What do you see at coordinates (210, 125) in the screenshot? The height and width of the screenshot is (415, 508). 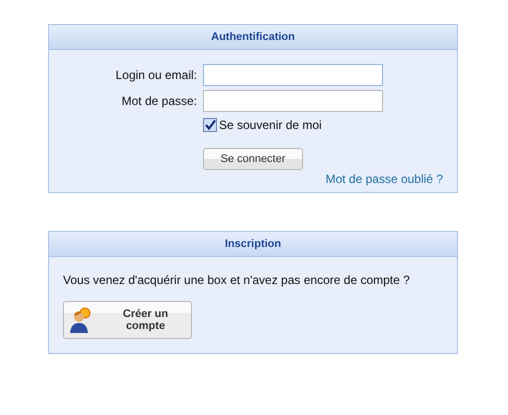 I see `checkbox` at bounding box center [210, 125].